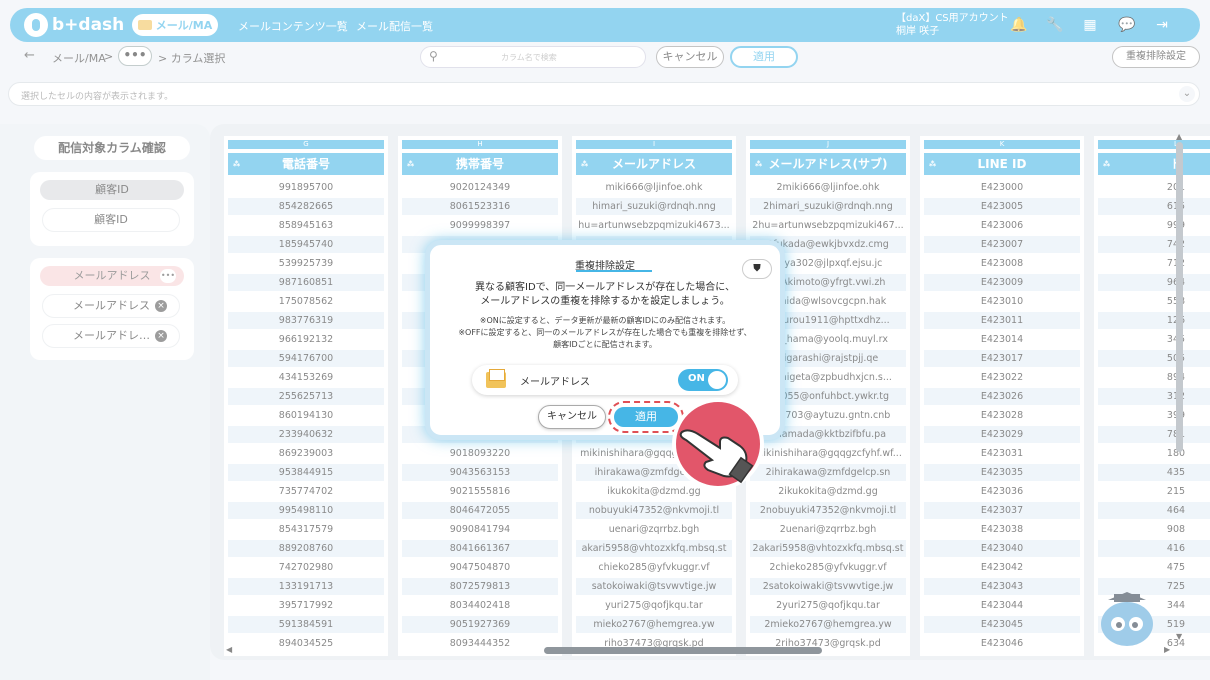 The image size is (1210, 680). What do you see at coordinates (605, 380) in the screenshot?
I see `email-dedupe-row: メールアドレス ON` at bounding box center [605, 380].